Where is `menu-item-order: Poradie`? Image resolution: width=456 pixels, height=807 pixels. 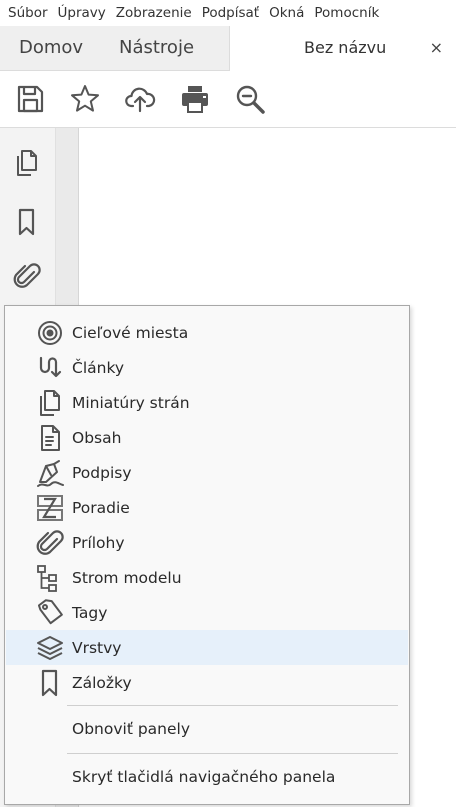 menu-item-order: Poradie is located at coordinates (207, 507).